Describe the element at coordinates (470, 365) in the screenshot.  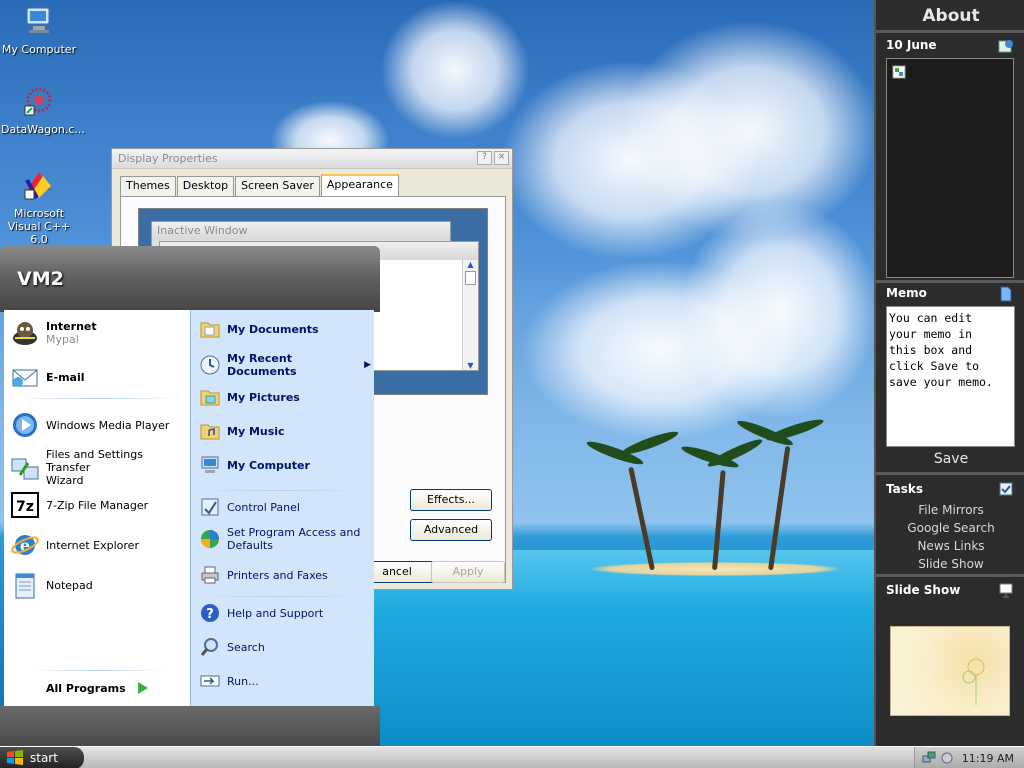
I see `scroll-down-arrow-icon: ▼` at that location.